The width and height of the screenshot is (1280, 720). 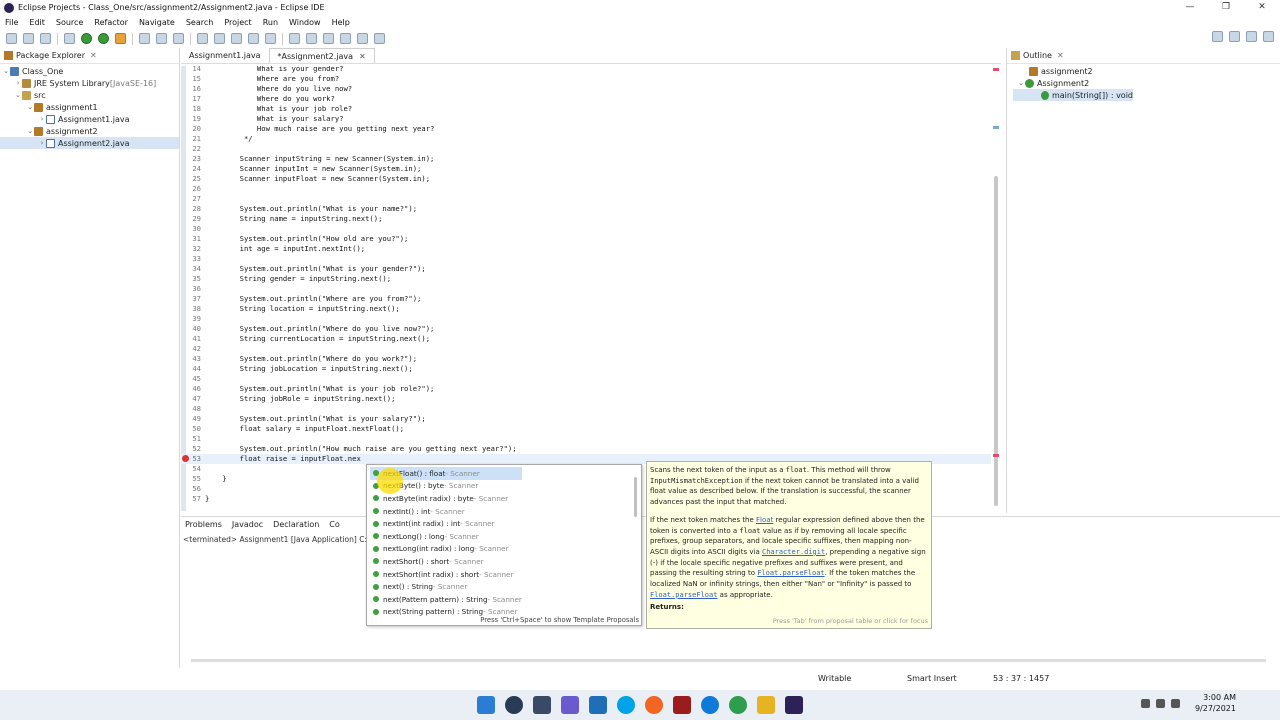 What do you see at coordinates (446, 599) in the screenshot?
I see `proposal-item: next(Pattern pattern) : String - Scanner` at bounding box center [446, 599].